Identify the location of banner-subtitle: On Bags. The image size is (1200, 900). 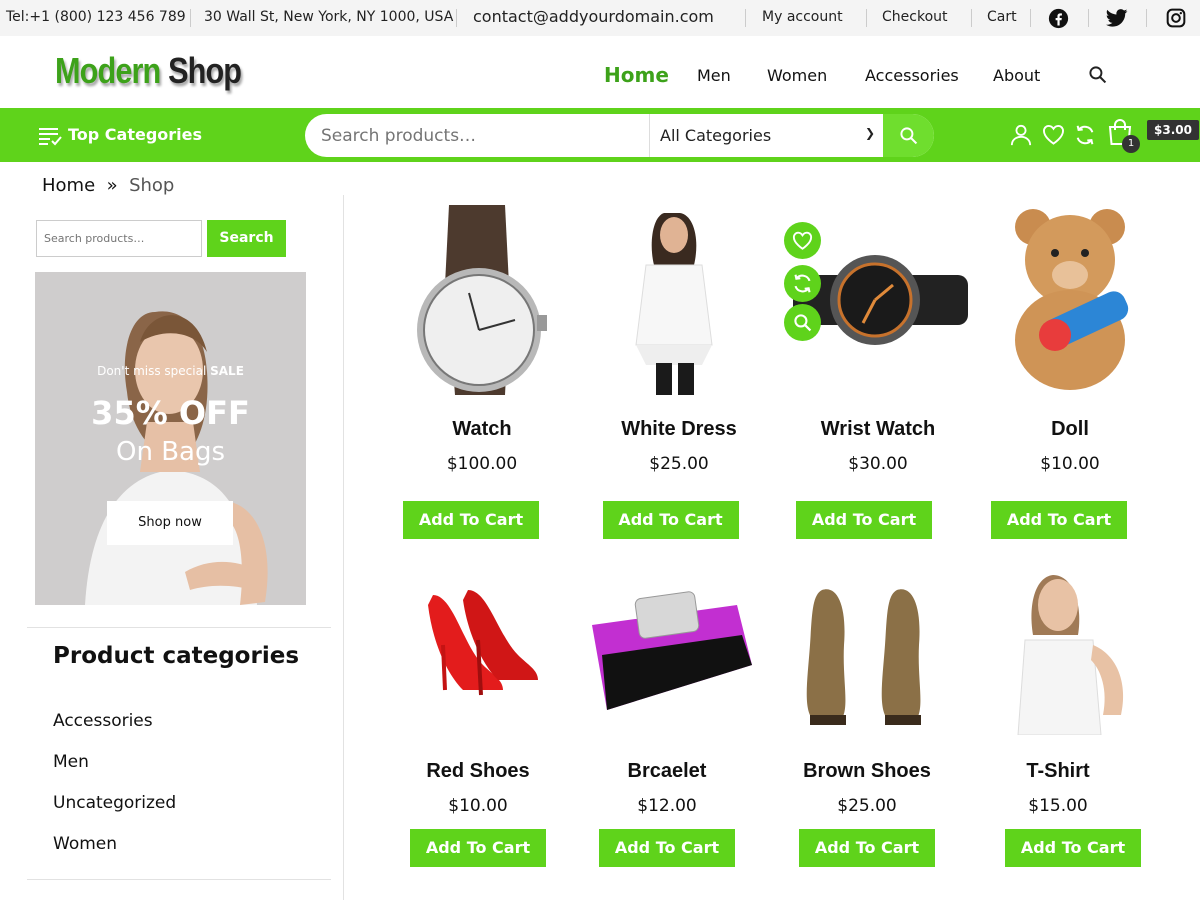
(170, 452).